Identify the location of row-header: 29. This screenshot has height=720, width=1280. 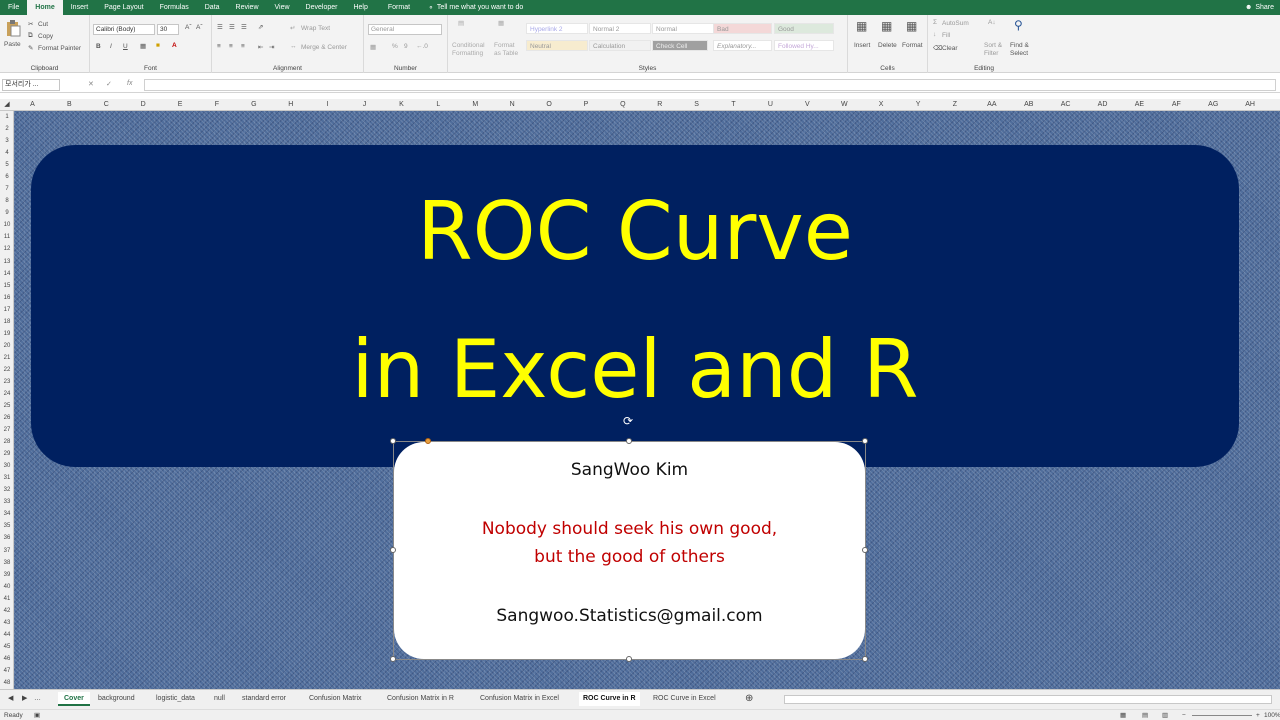
(6, 454).